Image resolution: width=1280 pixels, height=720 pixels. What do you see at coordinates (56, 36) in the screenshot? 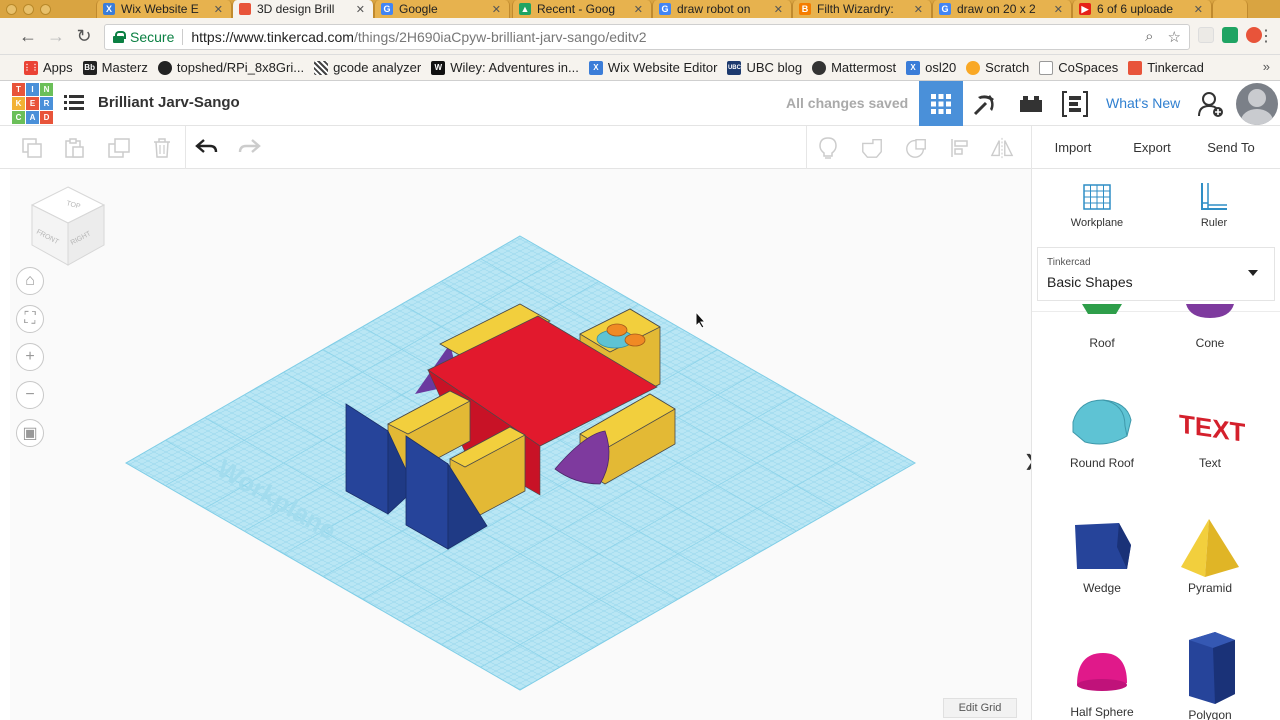
I see `forward-arrow-icon: →` at bounding box center [56, 36].